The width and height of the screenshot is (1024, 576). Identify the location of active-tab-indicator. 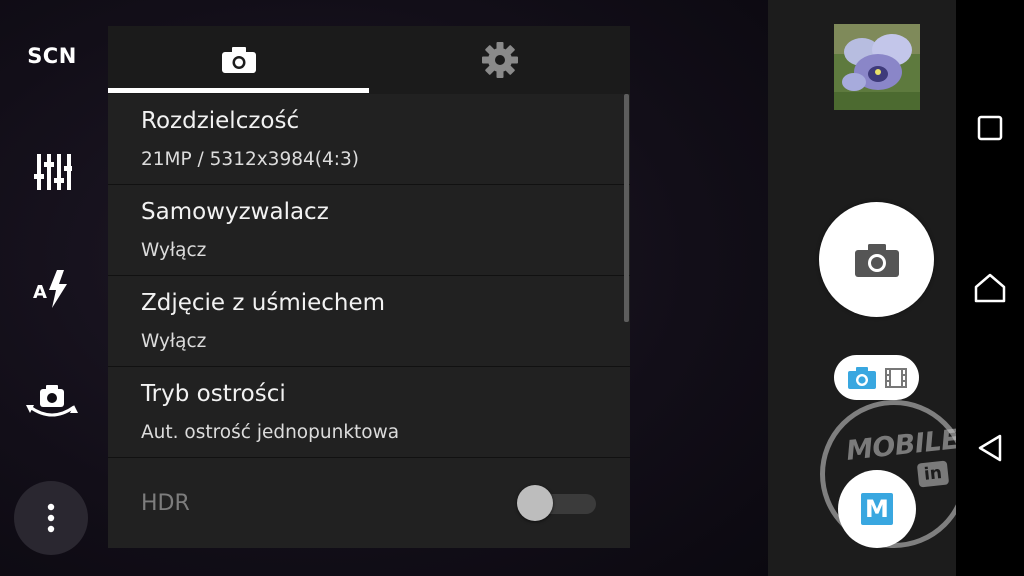
(238, 90).